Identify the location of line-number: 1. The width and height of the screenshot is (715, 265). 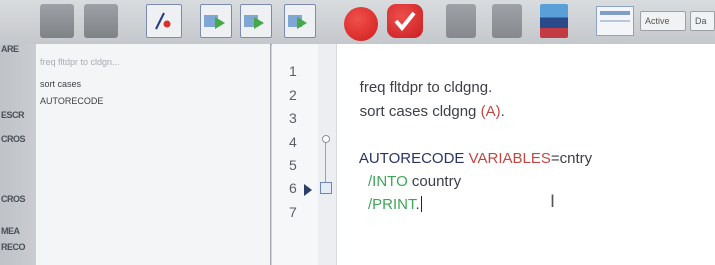
(293, 71).